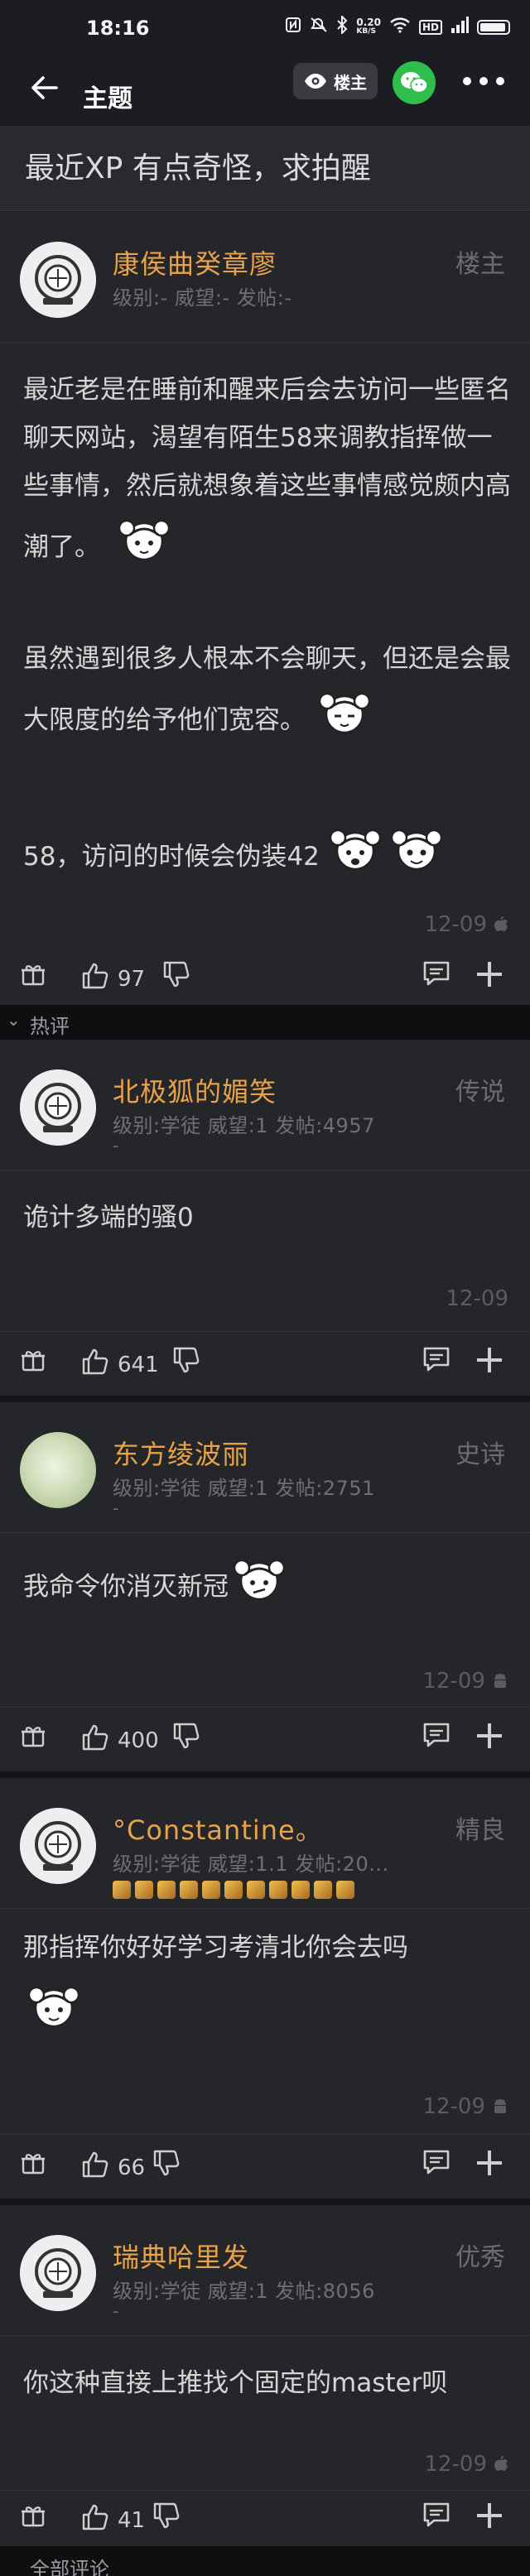  What do you see at coordinates (50, 1026) in the screenshot?
I see `section-title: 热评` at bounding box center [50, 1026].